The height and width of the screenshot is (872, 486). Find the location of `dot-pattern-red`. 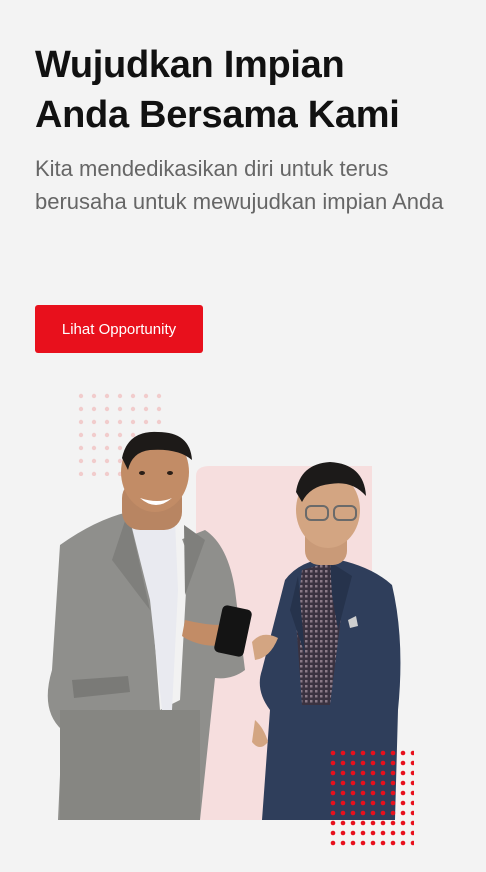

dot-pattern-red is located at coordinates (372, 798).